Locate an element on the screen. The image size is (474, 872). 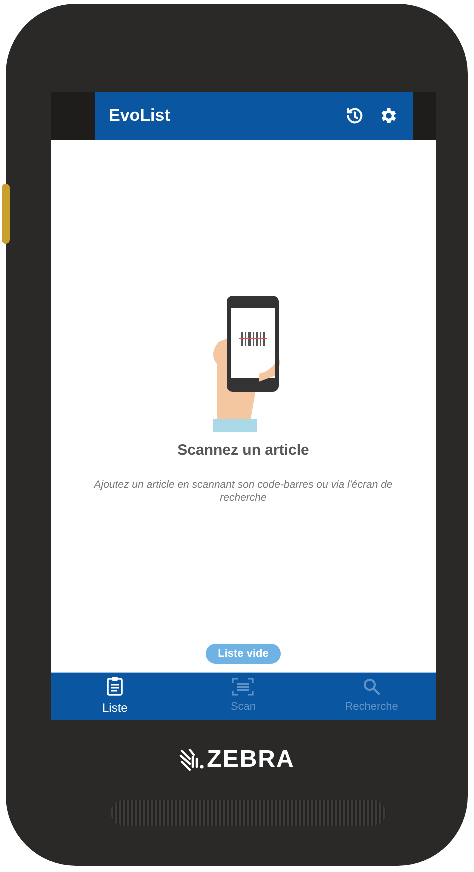
nav-tab: Scan is located at coordinates (243, 696).